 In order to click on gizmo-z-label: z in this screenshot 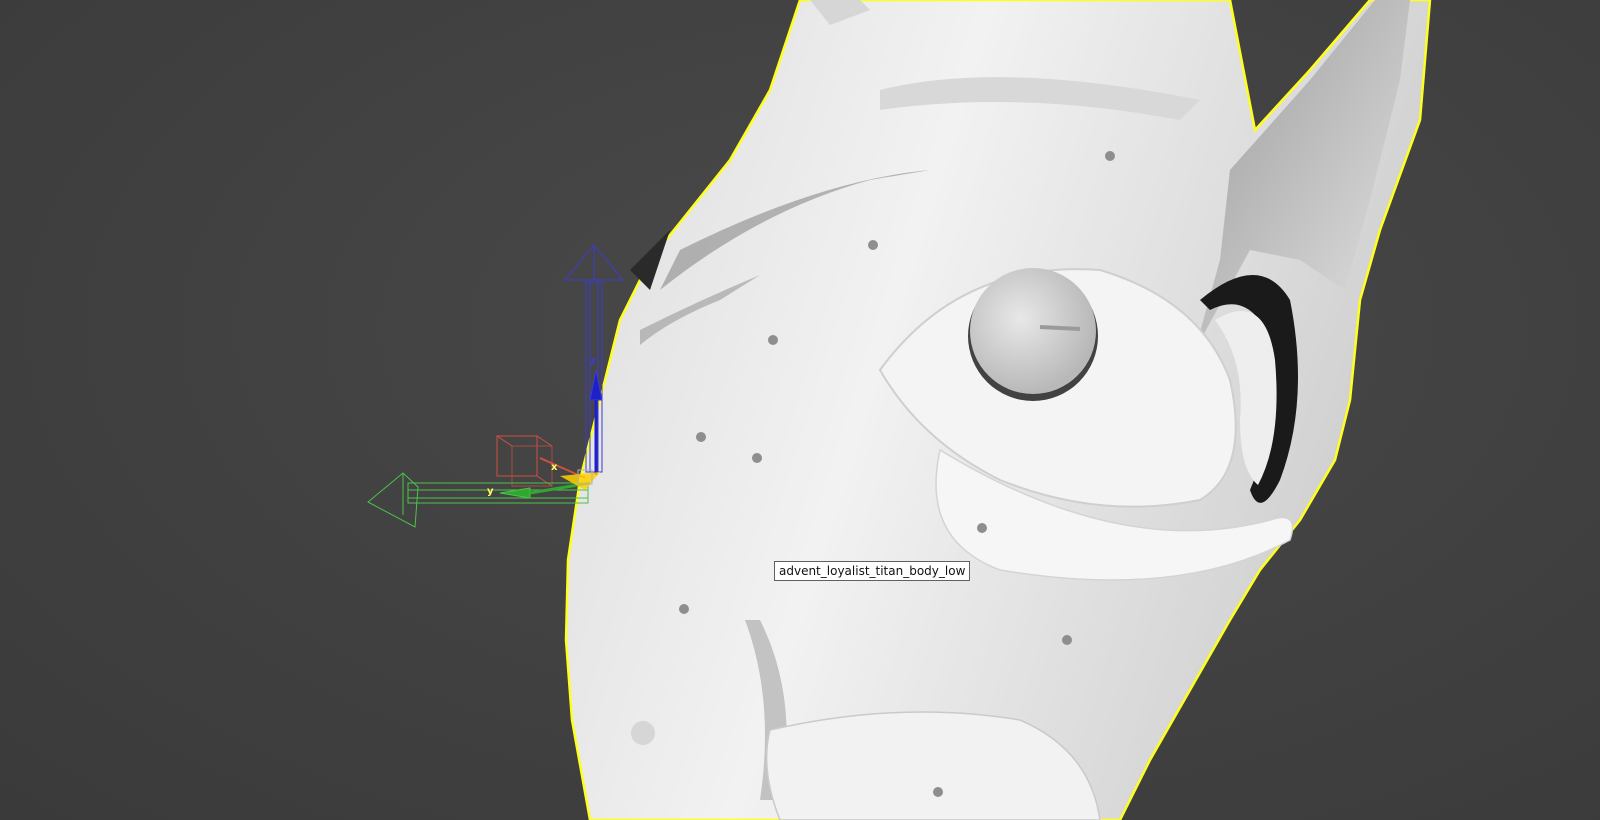, I will do `click(593, 361)`.